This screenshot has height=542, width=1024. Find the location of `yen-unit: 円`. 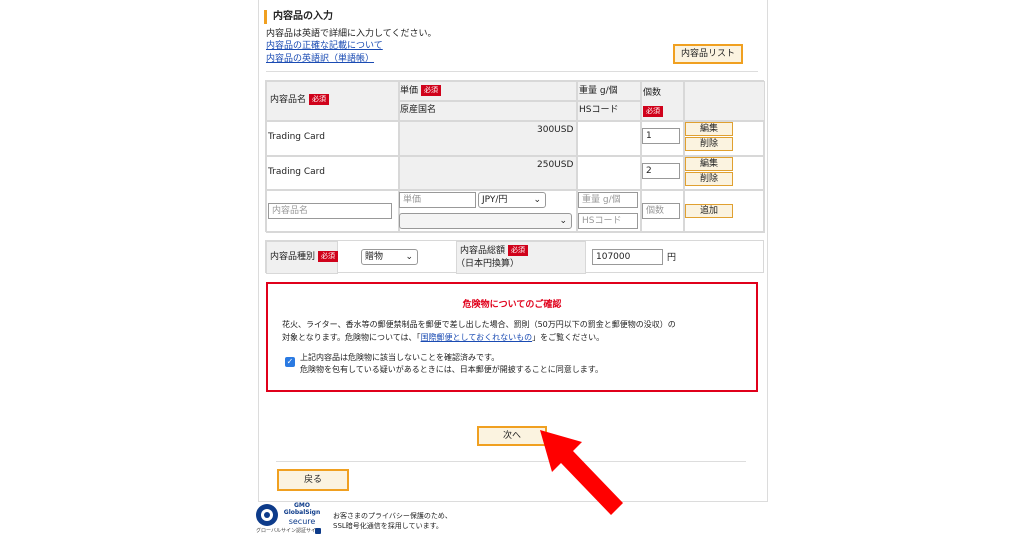

yen-unit: 円 is located at coordinates (672, 258).